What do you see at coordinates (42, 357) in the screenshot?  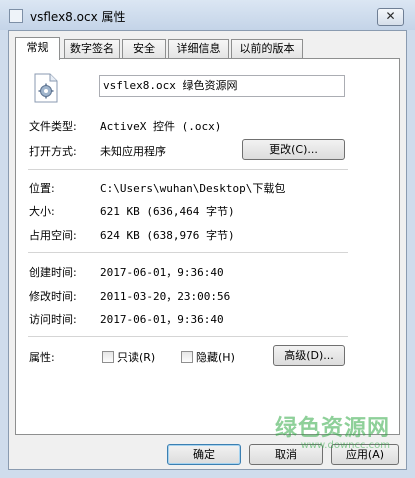 I see `attributes-label: 属性:` at bounding box center [42, 357].